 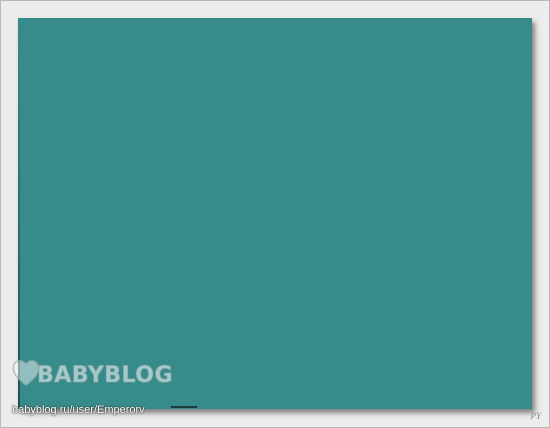 I want to click on watermark-url: babyblog.ru/user/Emperorv, so click(x=78, y=410).